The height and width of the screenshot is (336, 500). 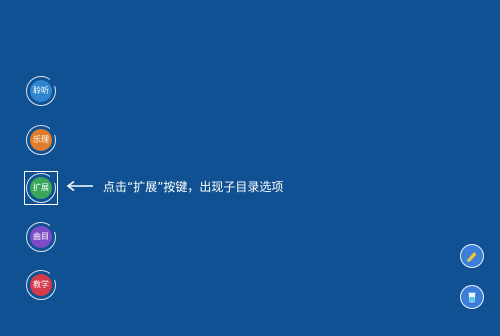 I want to click on menu-item-repertoire: 曲目, so click(x=42, y=237).